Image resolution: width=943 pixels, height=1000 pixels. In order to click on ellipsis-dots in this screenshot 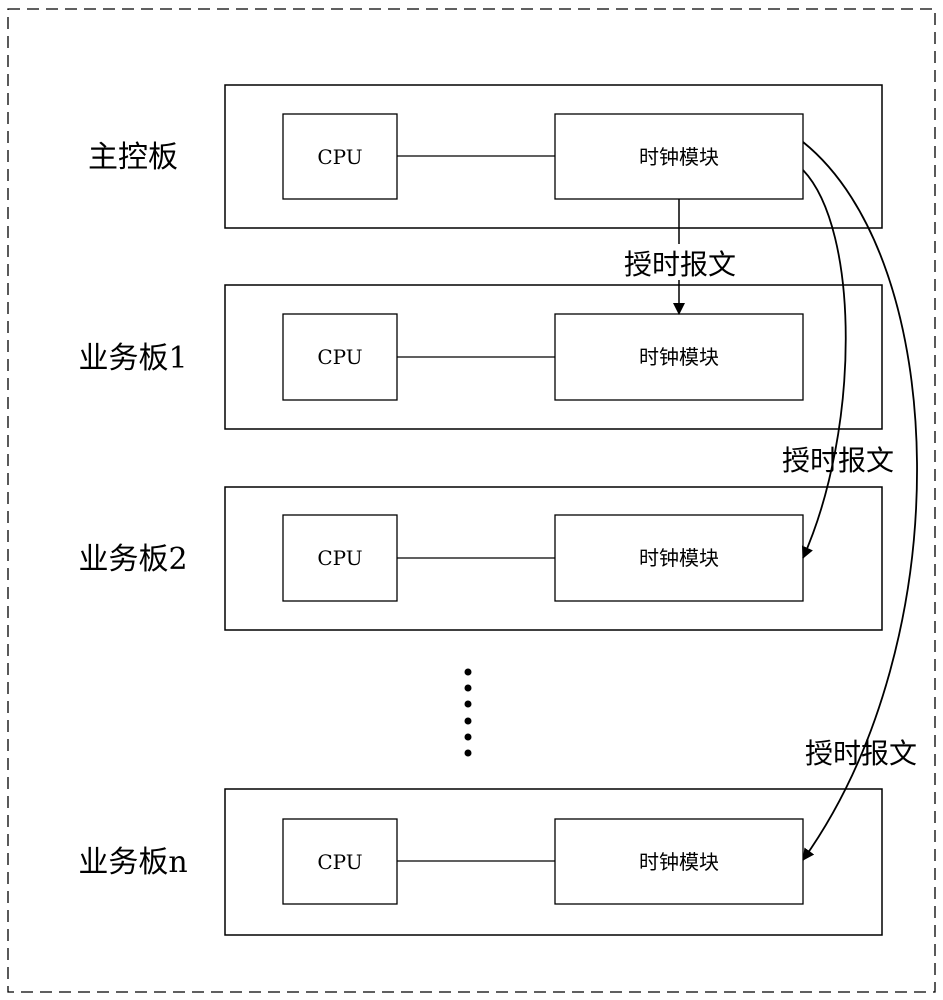, I will do `click(468, 712)`.